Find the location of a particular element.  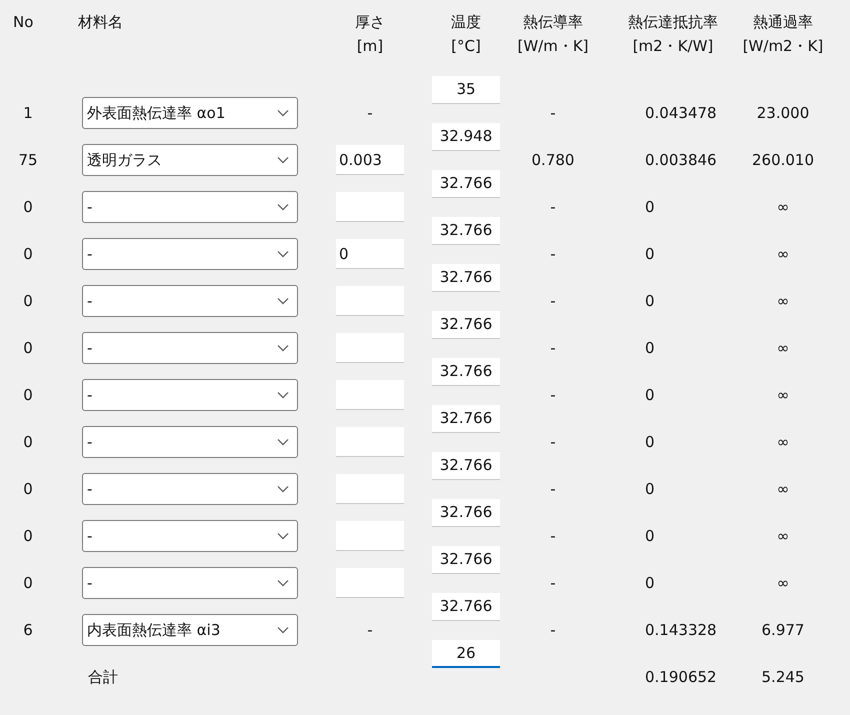

column-header: [m2・K/W] is located at coordinates (673, 46).